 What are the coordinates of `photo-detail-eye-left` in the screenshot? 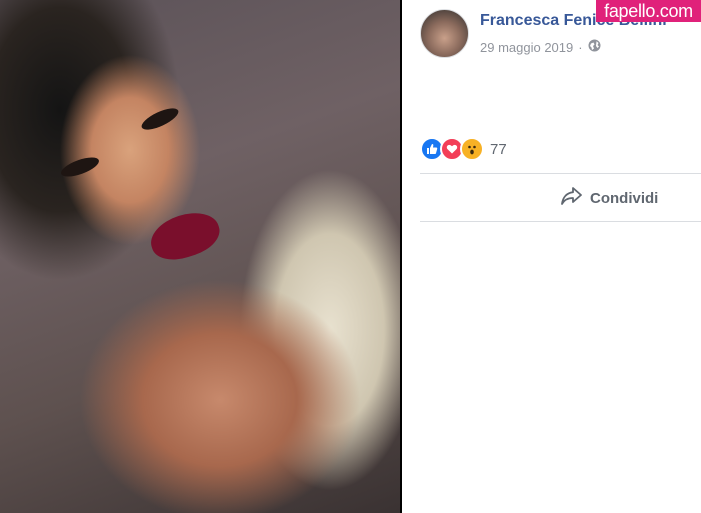 It's located at (80, 167).